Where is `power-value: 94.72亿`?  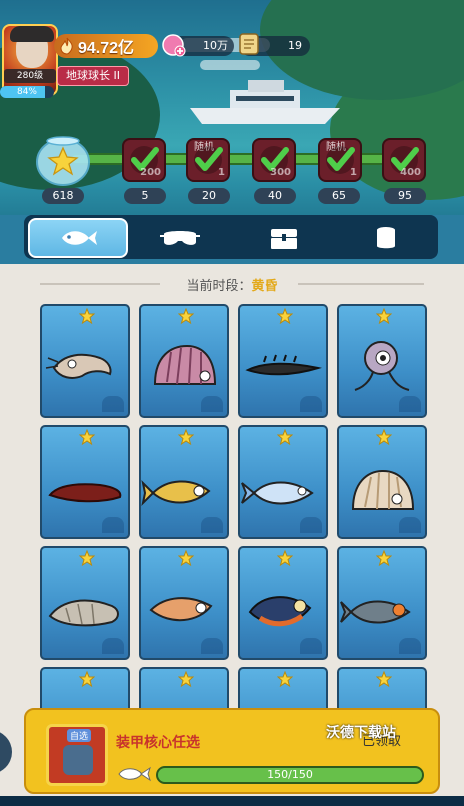 power-value: 94.72亿 is located at coordinates (106, 48).